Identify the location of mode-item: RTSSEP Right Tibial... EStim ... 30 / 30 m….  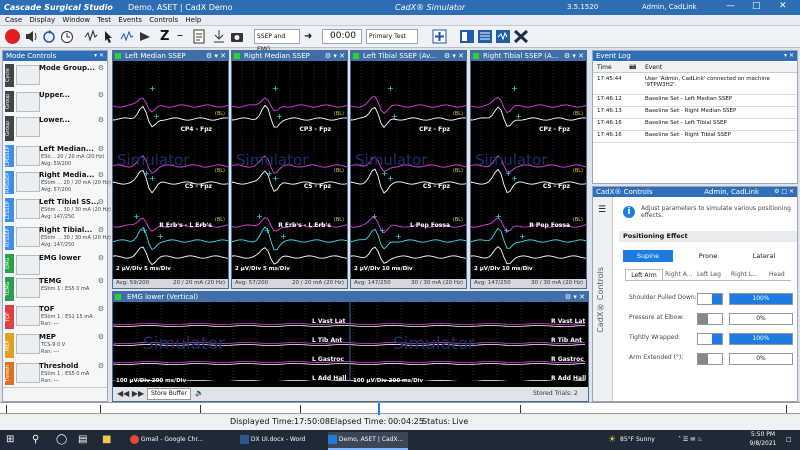
(57, 238).